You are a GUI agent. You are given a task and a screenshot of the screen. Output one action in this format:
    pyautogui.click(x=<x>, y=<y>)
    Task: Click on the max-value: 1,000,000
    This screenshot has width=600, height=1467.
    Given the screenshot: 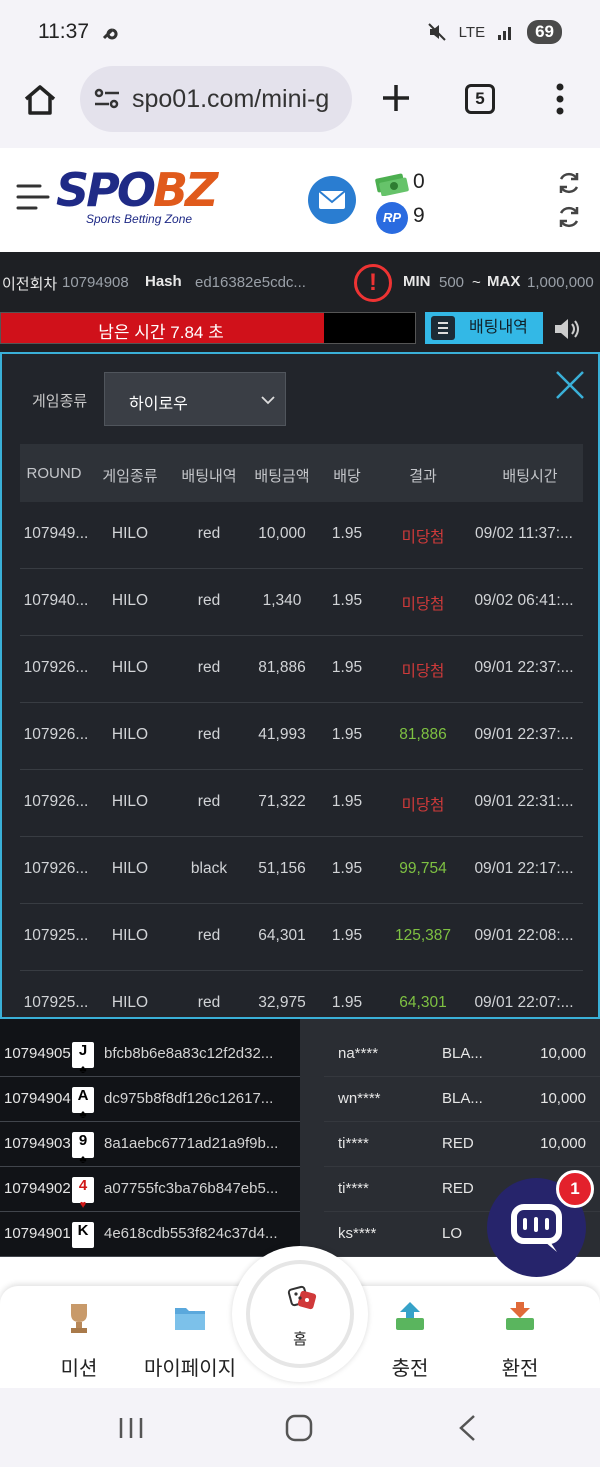 What is the action you would take?
    pyautogui.click(x=560, y=282)
    